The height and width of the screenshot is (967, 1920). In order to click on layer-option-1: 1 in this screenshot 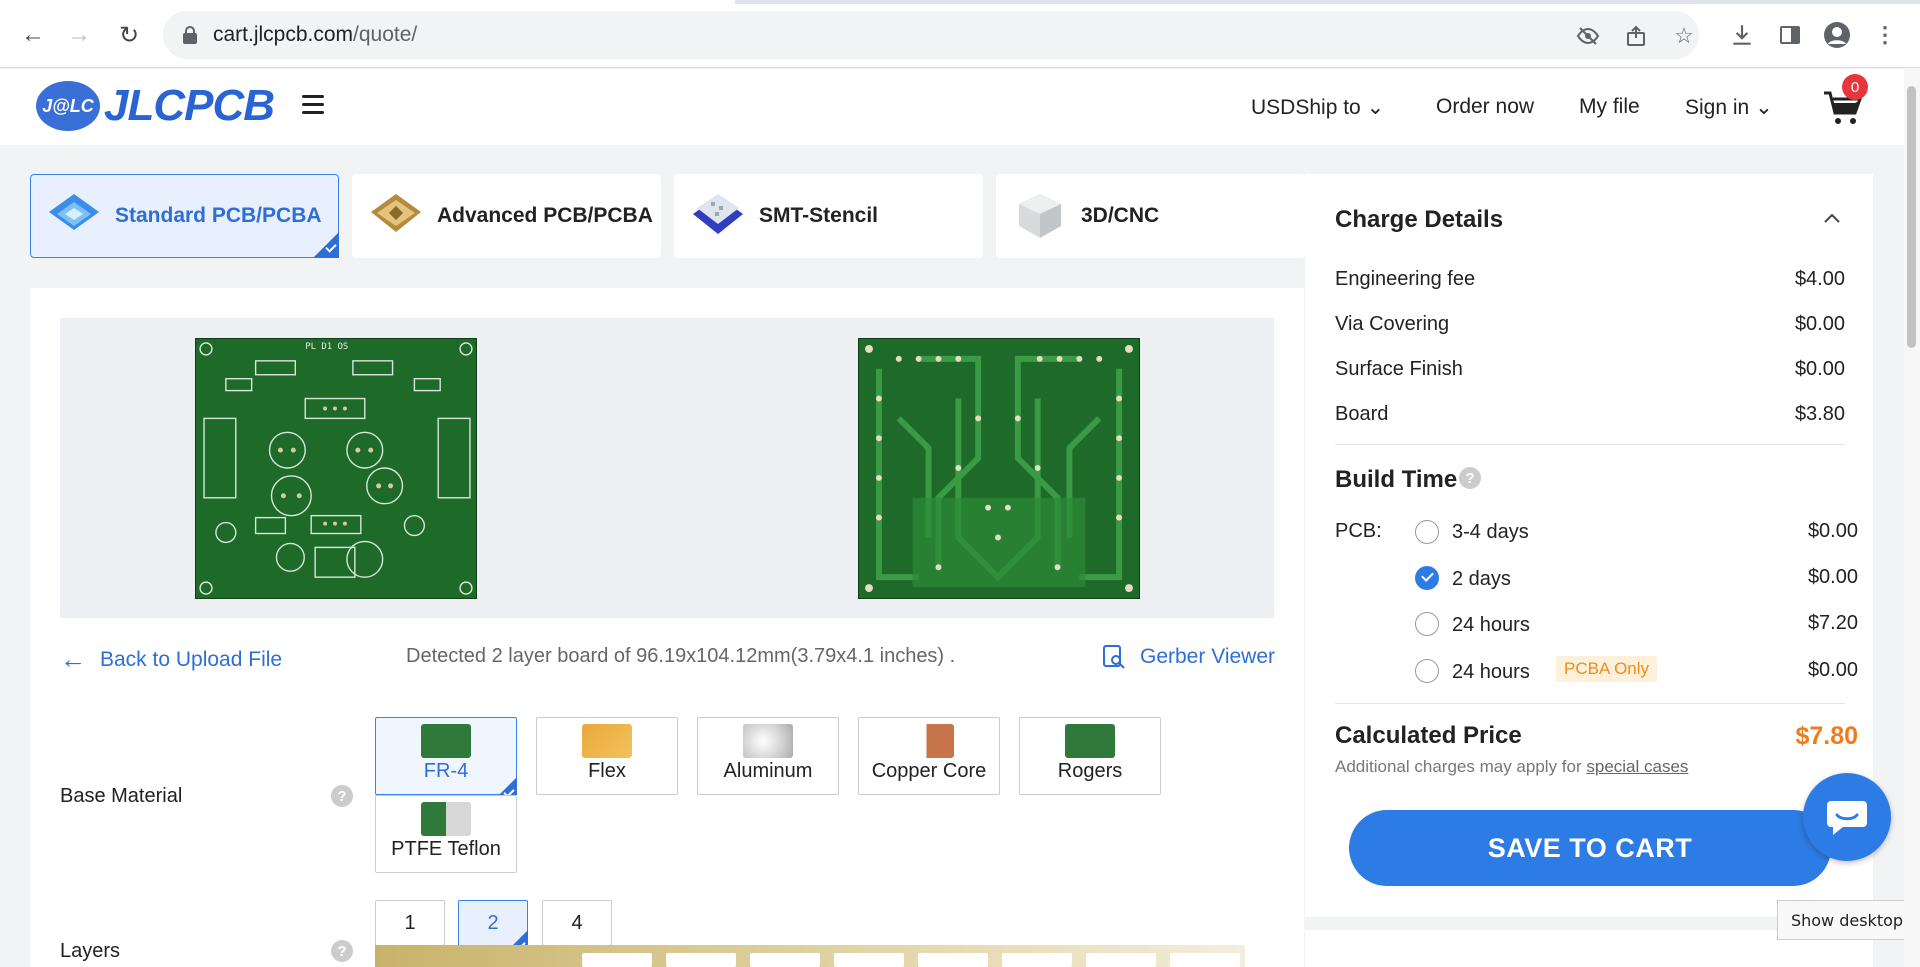, I will do `click(410, 923)`.